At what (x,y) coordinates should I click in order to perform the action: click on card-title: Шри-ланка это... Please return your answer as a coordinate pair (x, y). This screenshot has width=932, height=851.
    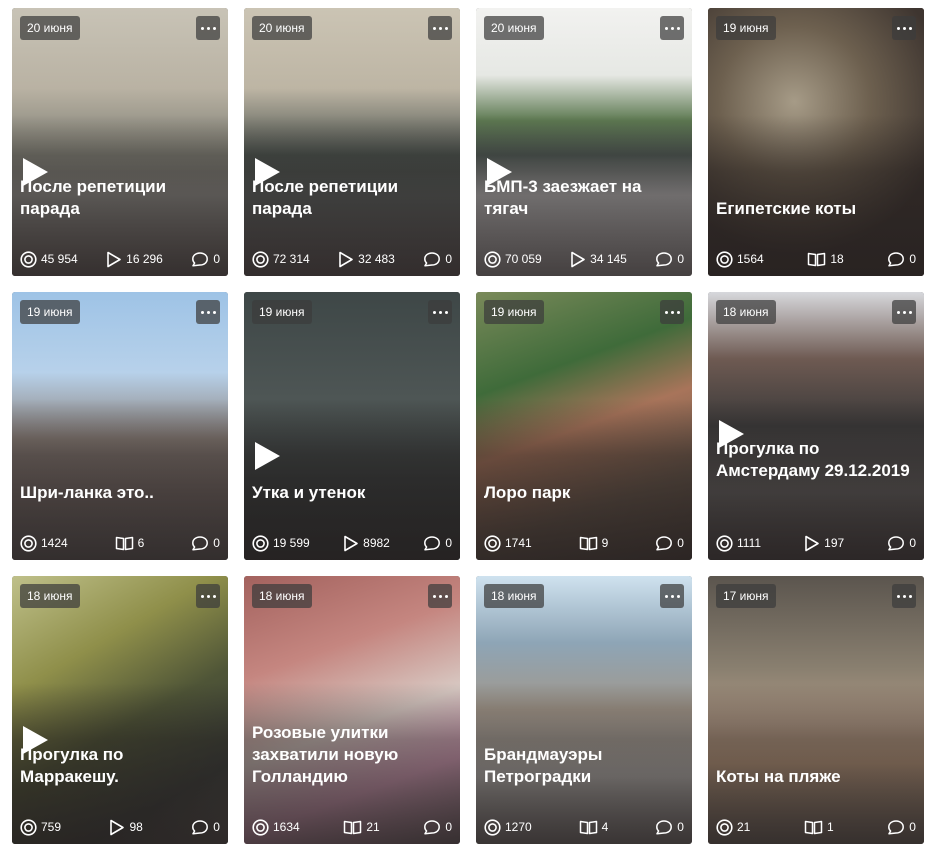
    Looking at the image, I should click on (120, 493).